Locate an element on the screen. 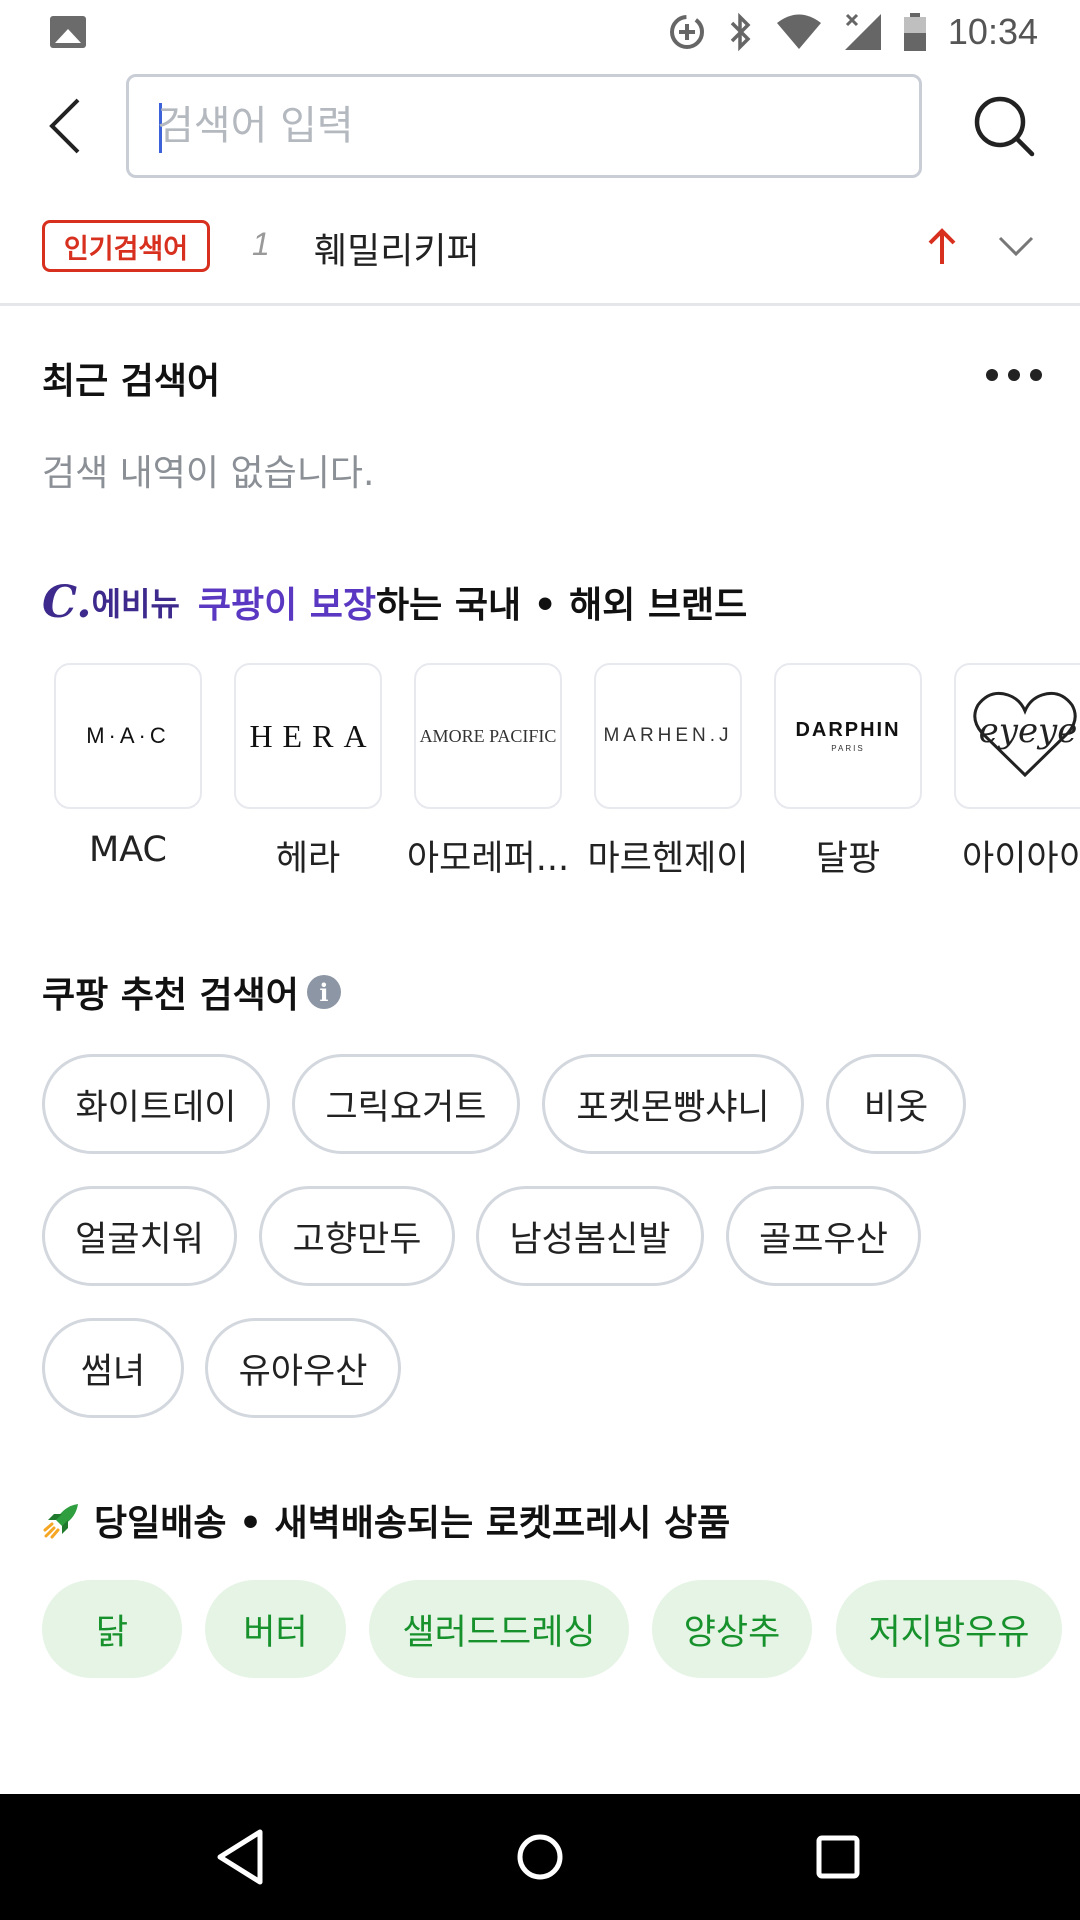 The width and height of the screenshot is (1080, 1920). gallery-icon is located at coordinates (68, 32).